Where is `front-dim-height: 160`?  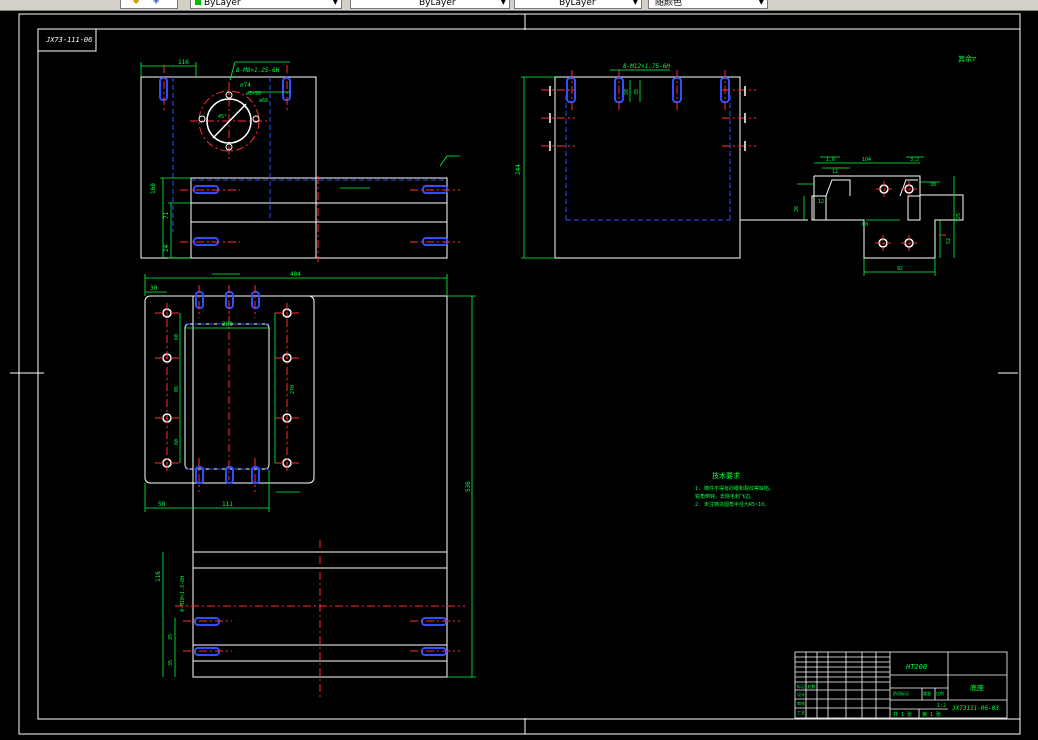 front-dim-height: 160 is located at coordinates (153, 188).